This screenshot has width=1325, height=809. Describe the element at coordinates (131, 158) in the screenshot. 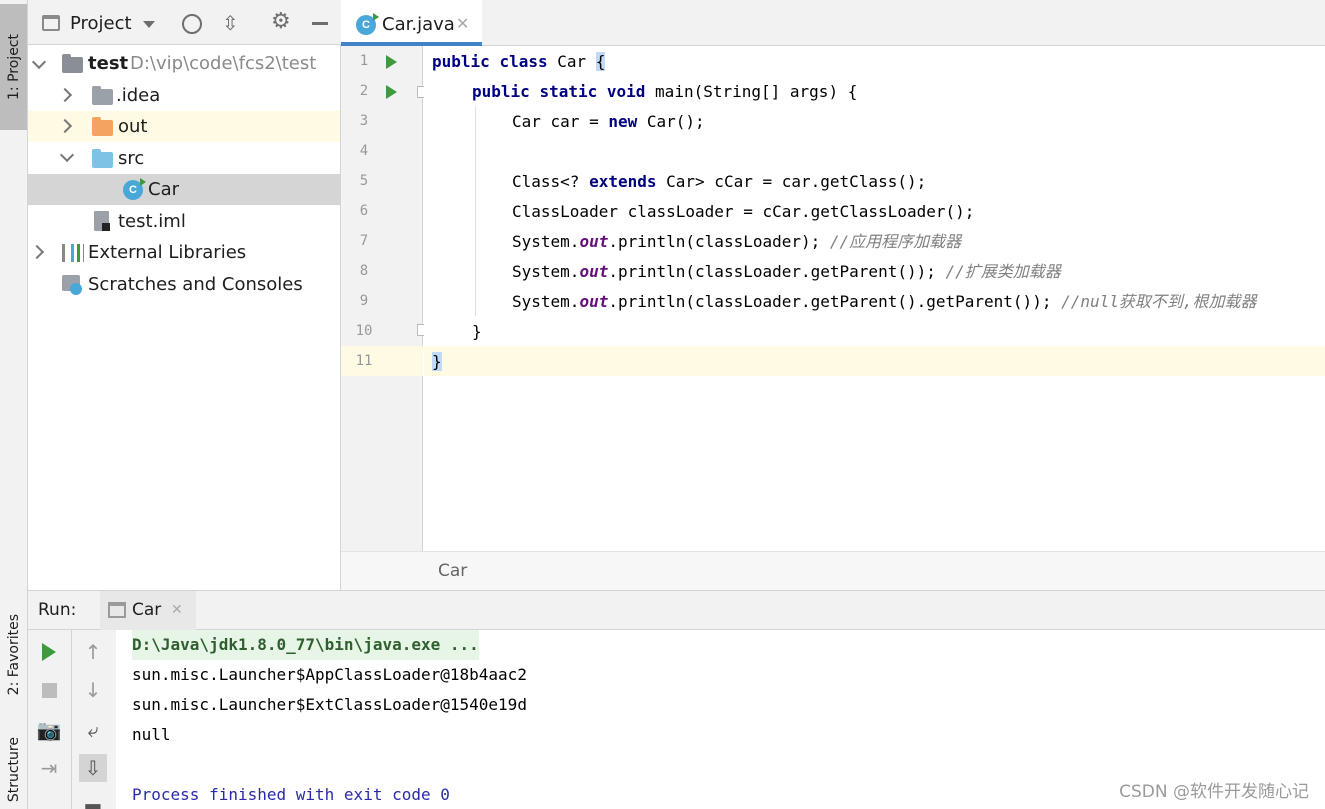

I see `tree-item-label: src` at that location.